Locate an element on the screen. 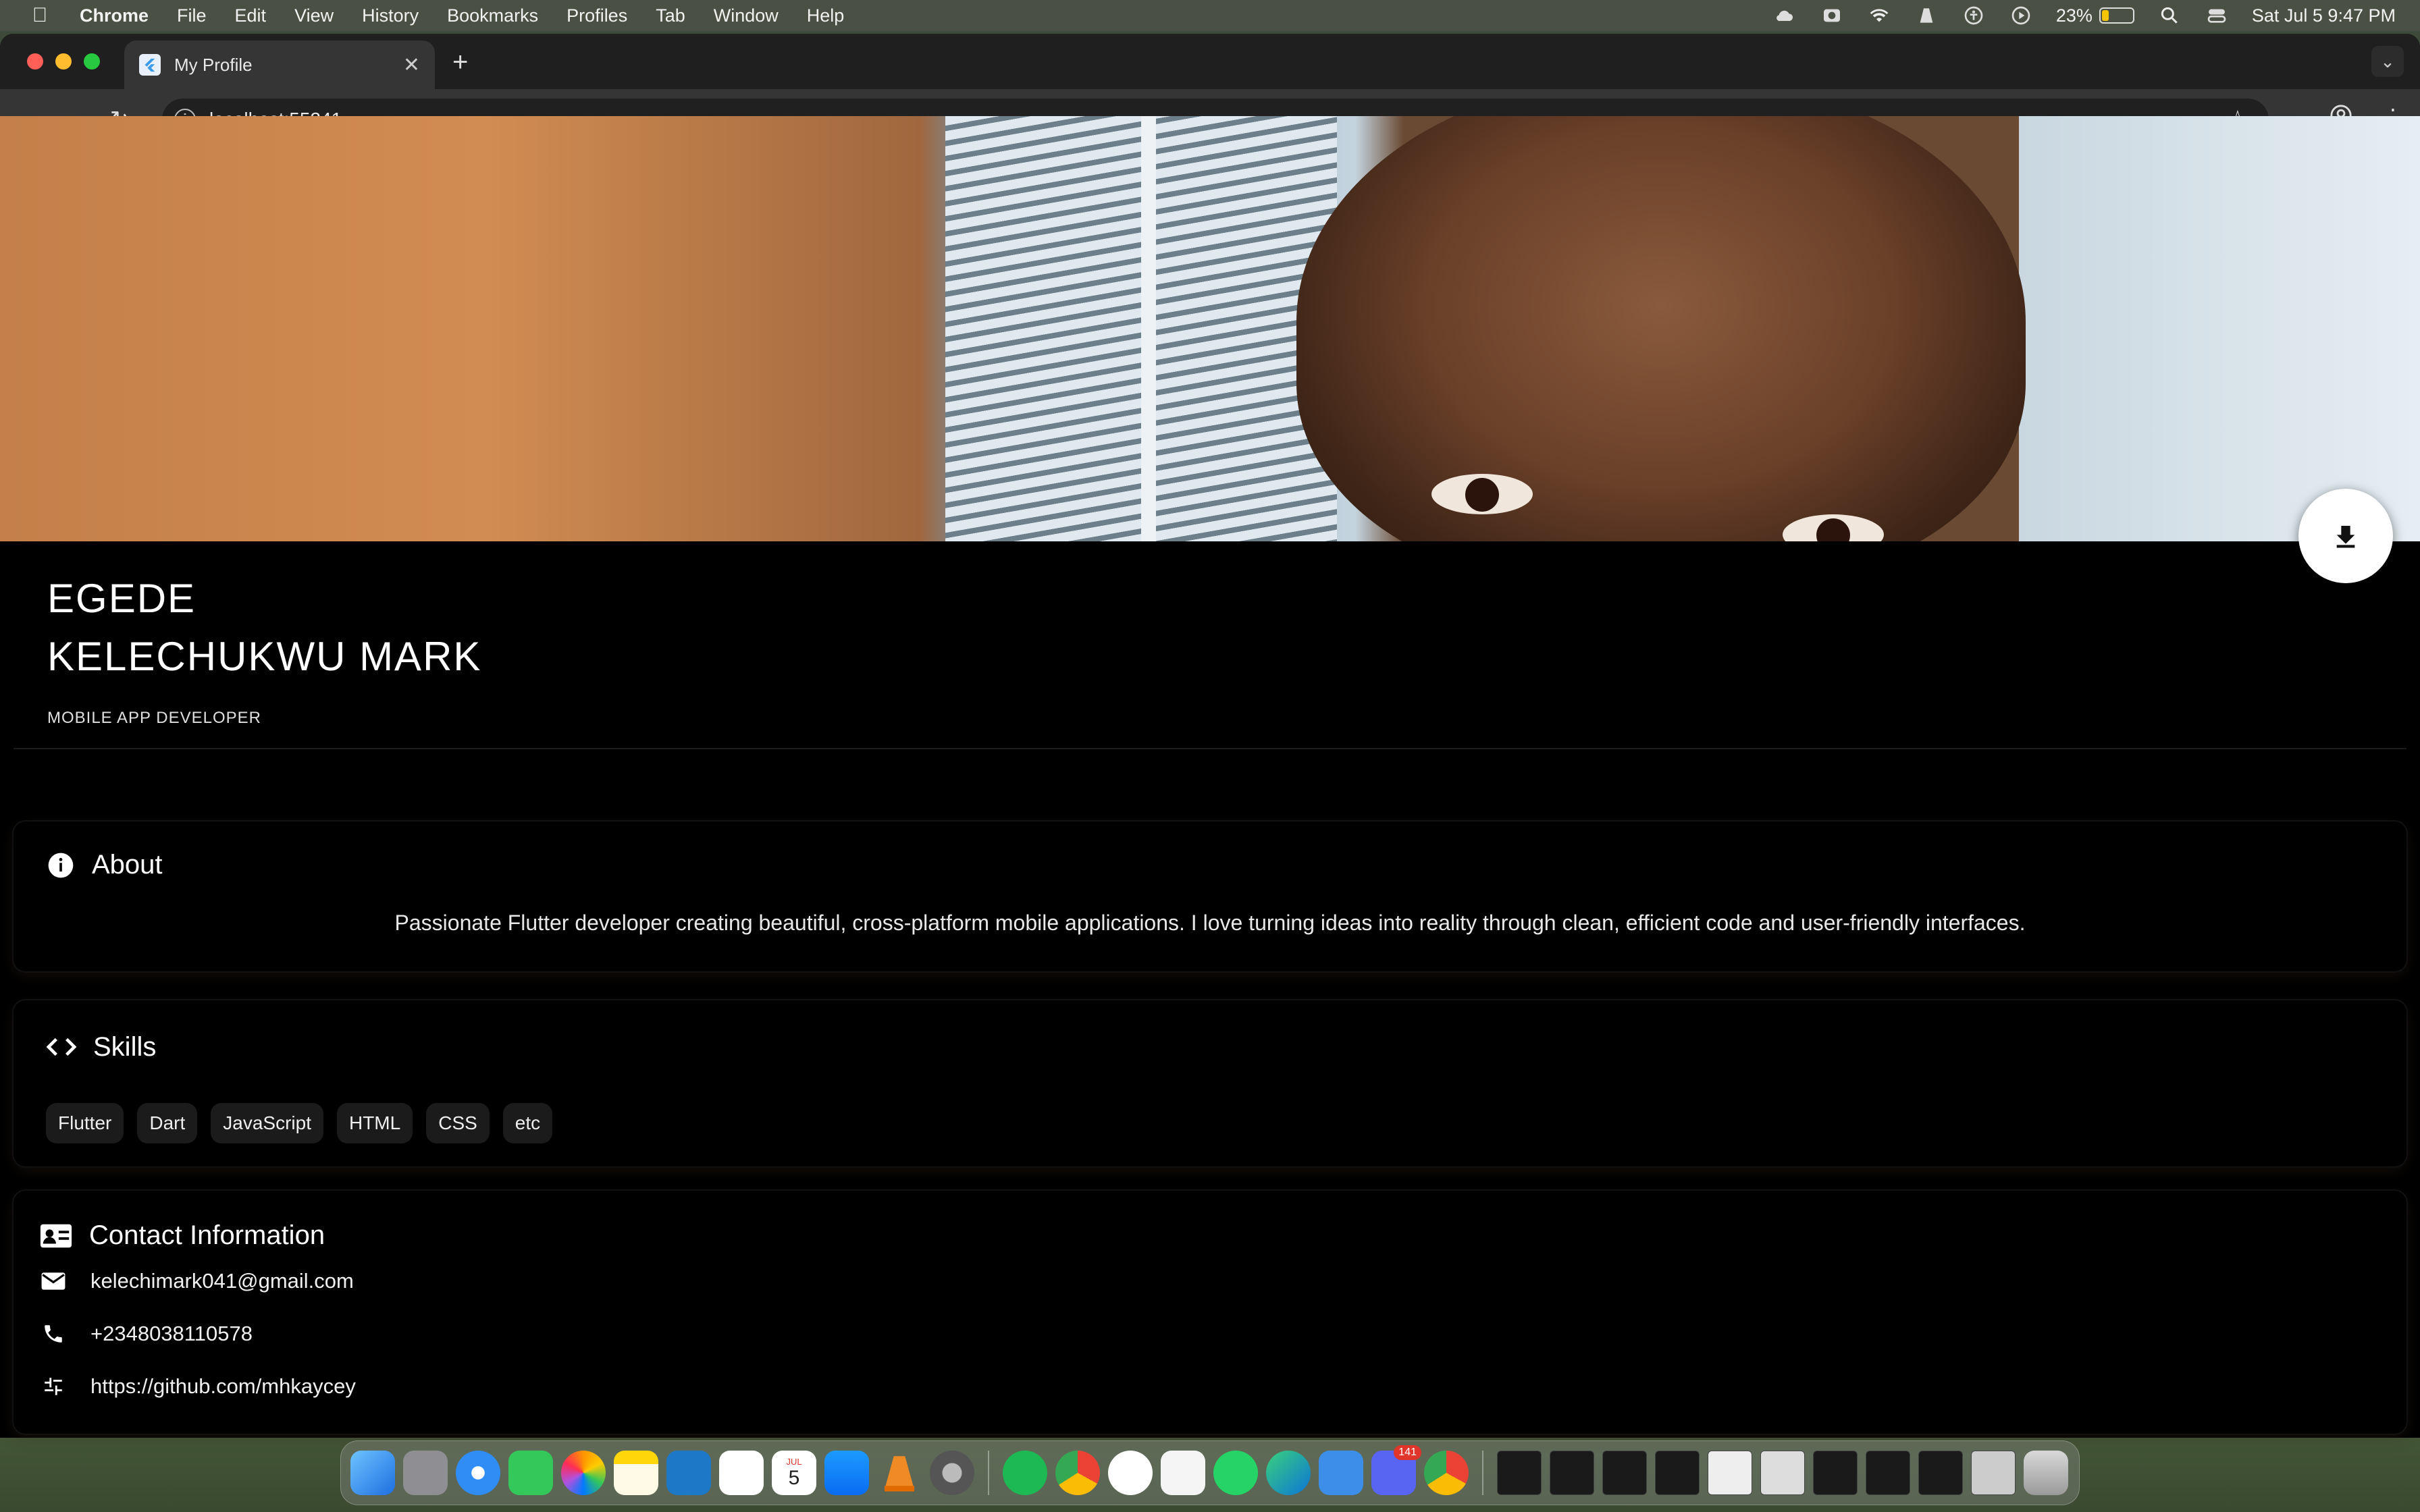  menu-edit: Edit is located at coordinates (251, 15).